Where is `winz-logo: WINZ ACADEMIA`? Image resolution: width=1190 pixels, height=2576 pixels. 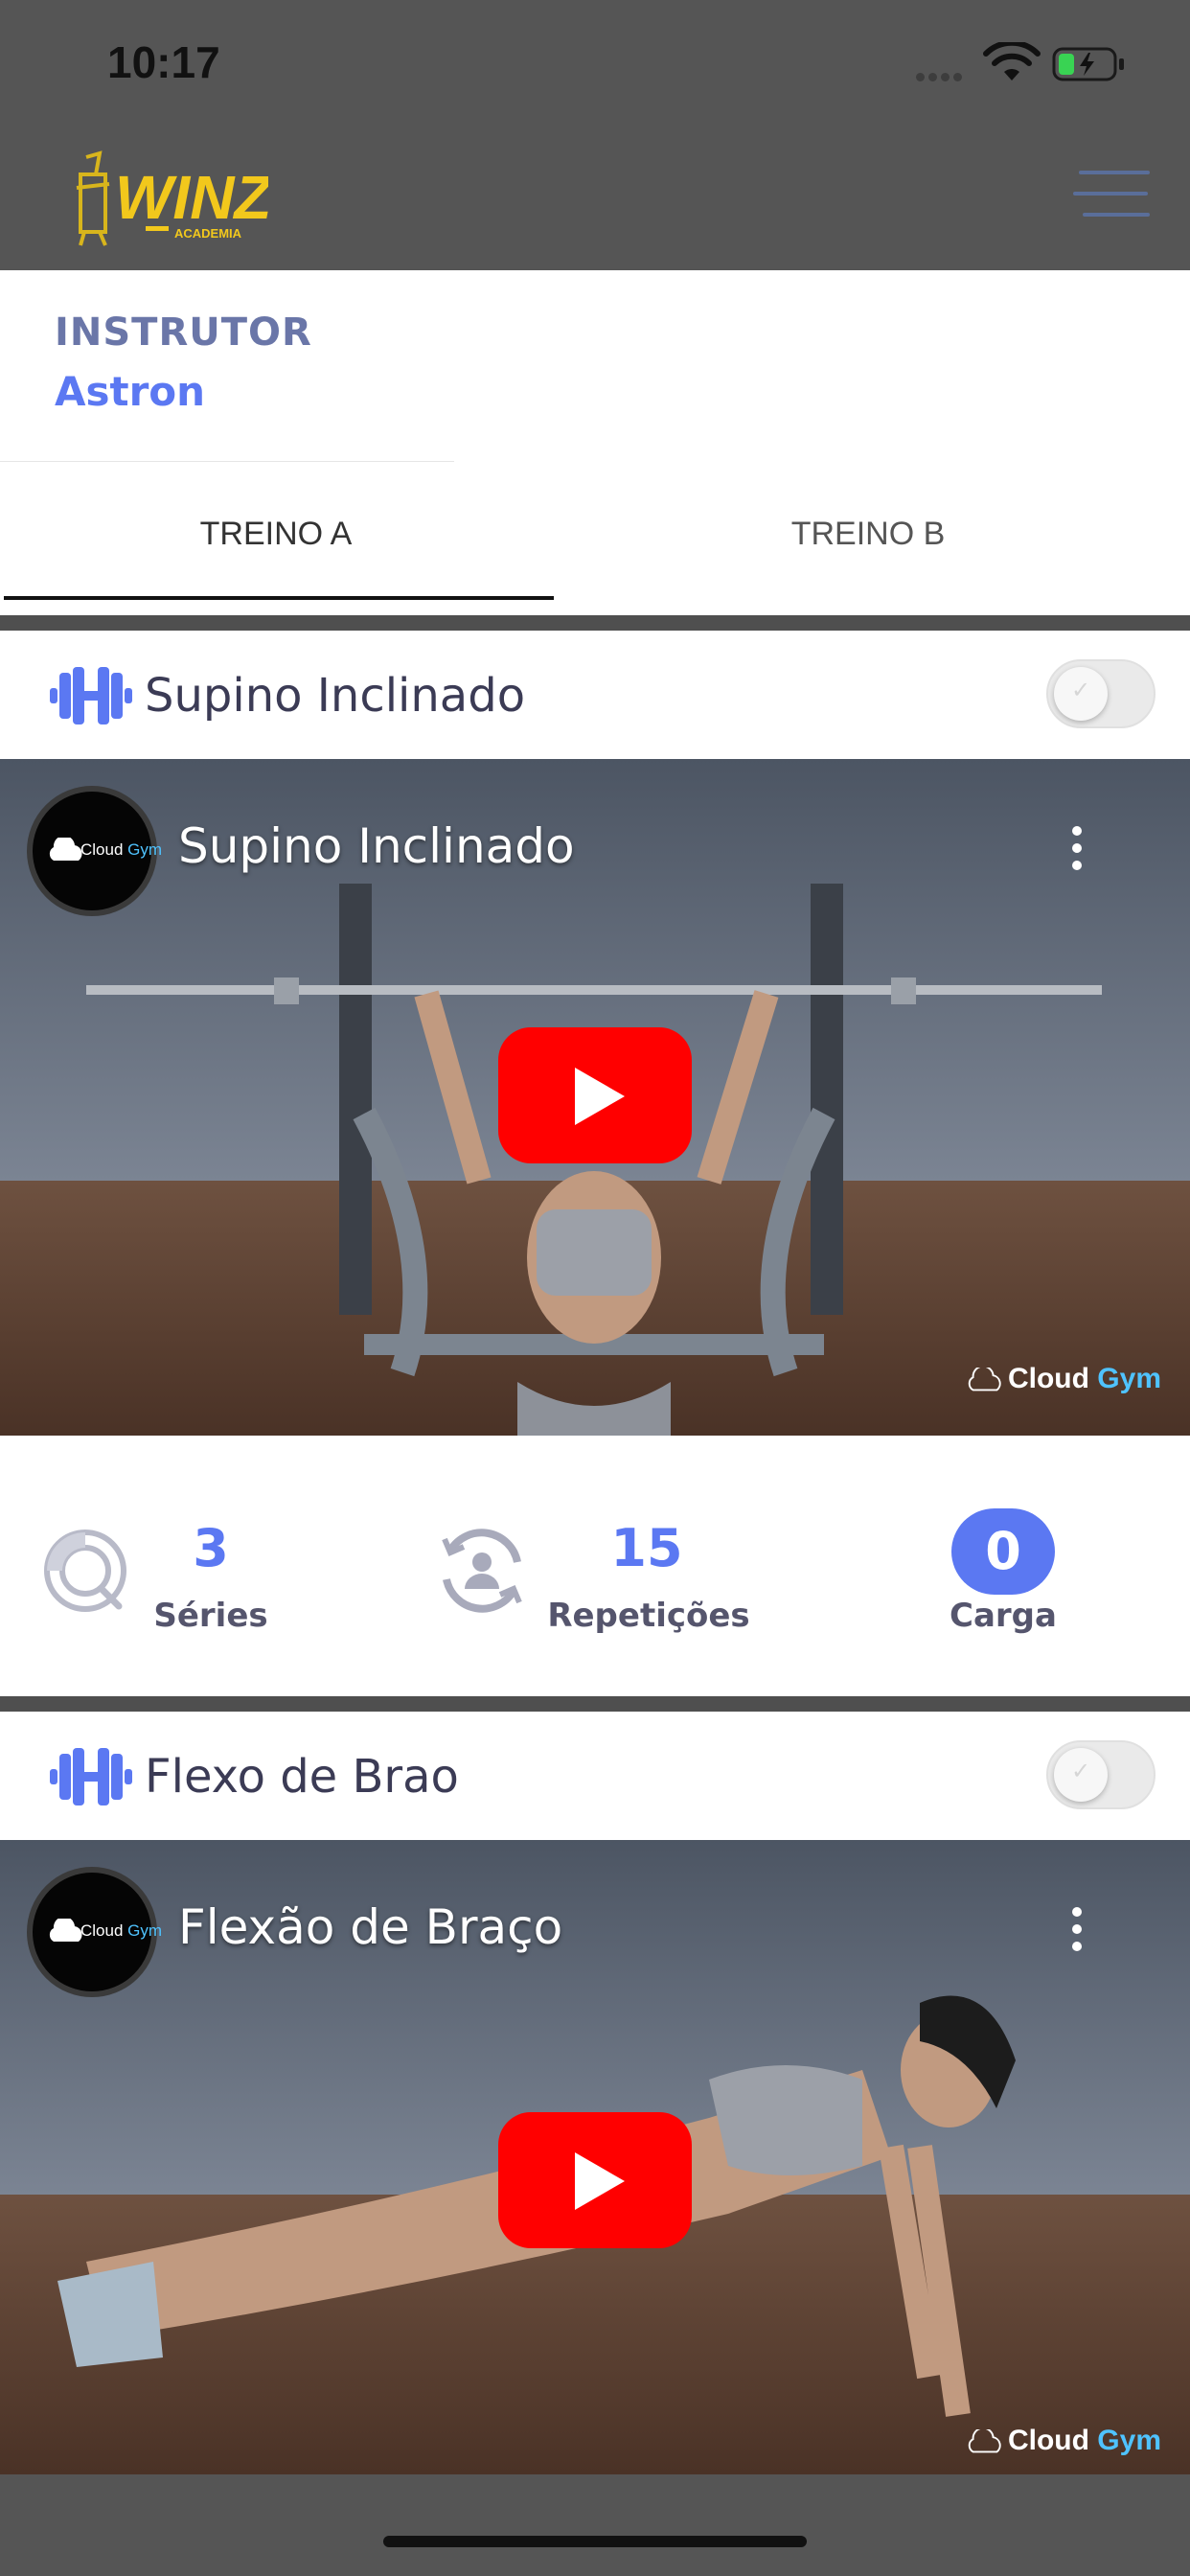 winz-logo: WINZ ACADEMIA is located at coordinates (172, 198).